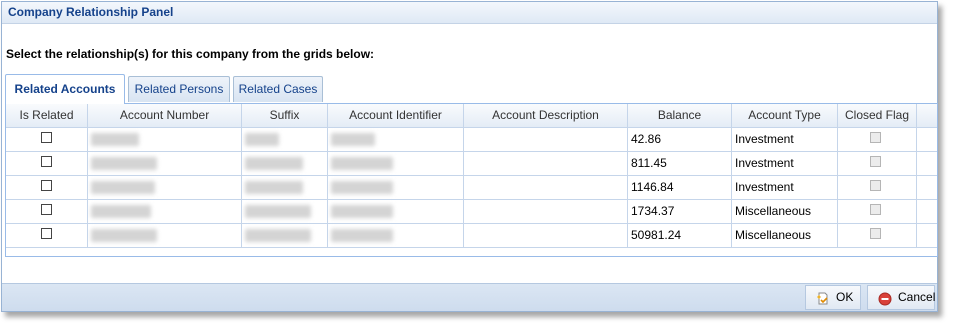  Describe the element at coordinates (785, 115) in the screenshot. I see `col-header-account-type: Account Type` at that location.